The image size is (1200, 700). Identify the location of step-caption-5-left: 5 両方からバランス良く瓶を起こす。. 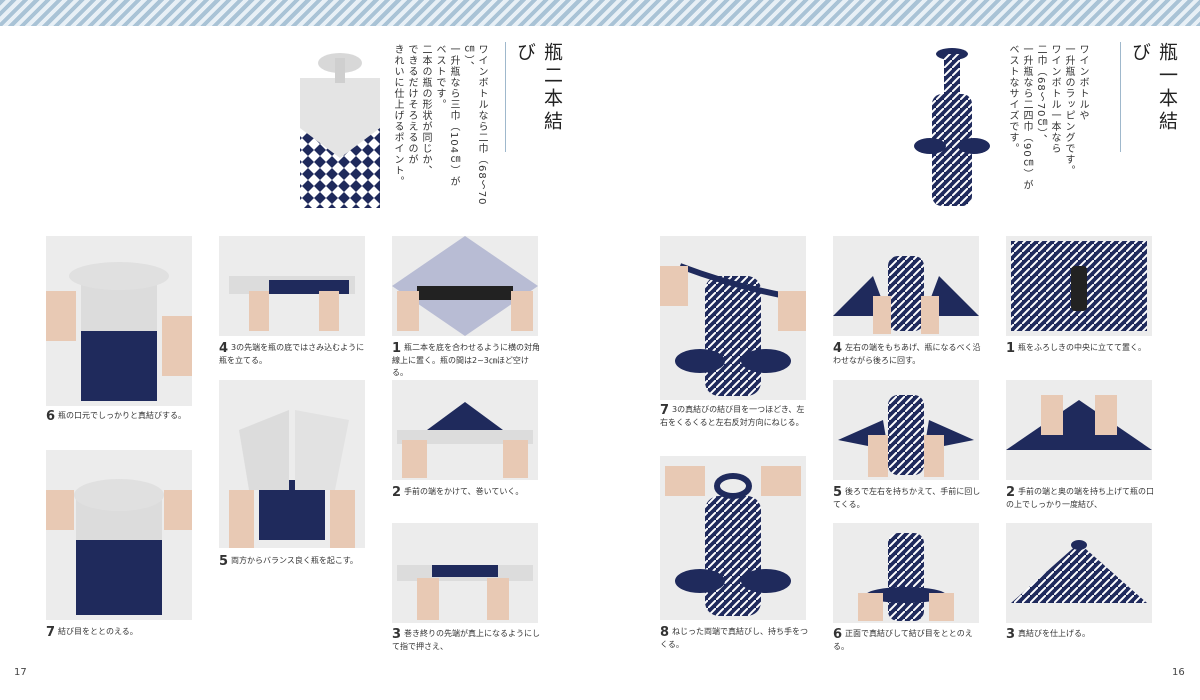
(288, 561).